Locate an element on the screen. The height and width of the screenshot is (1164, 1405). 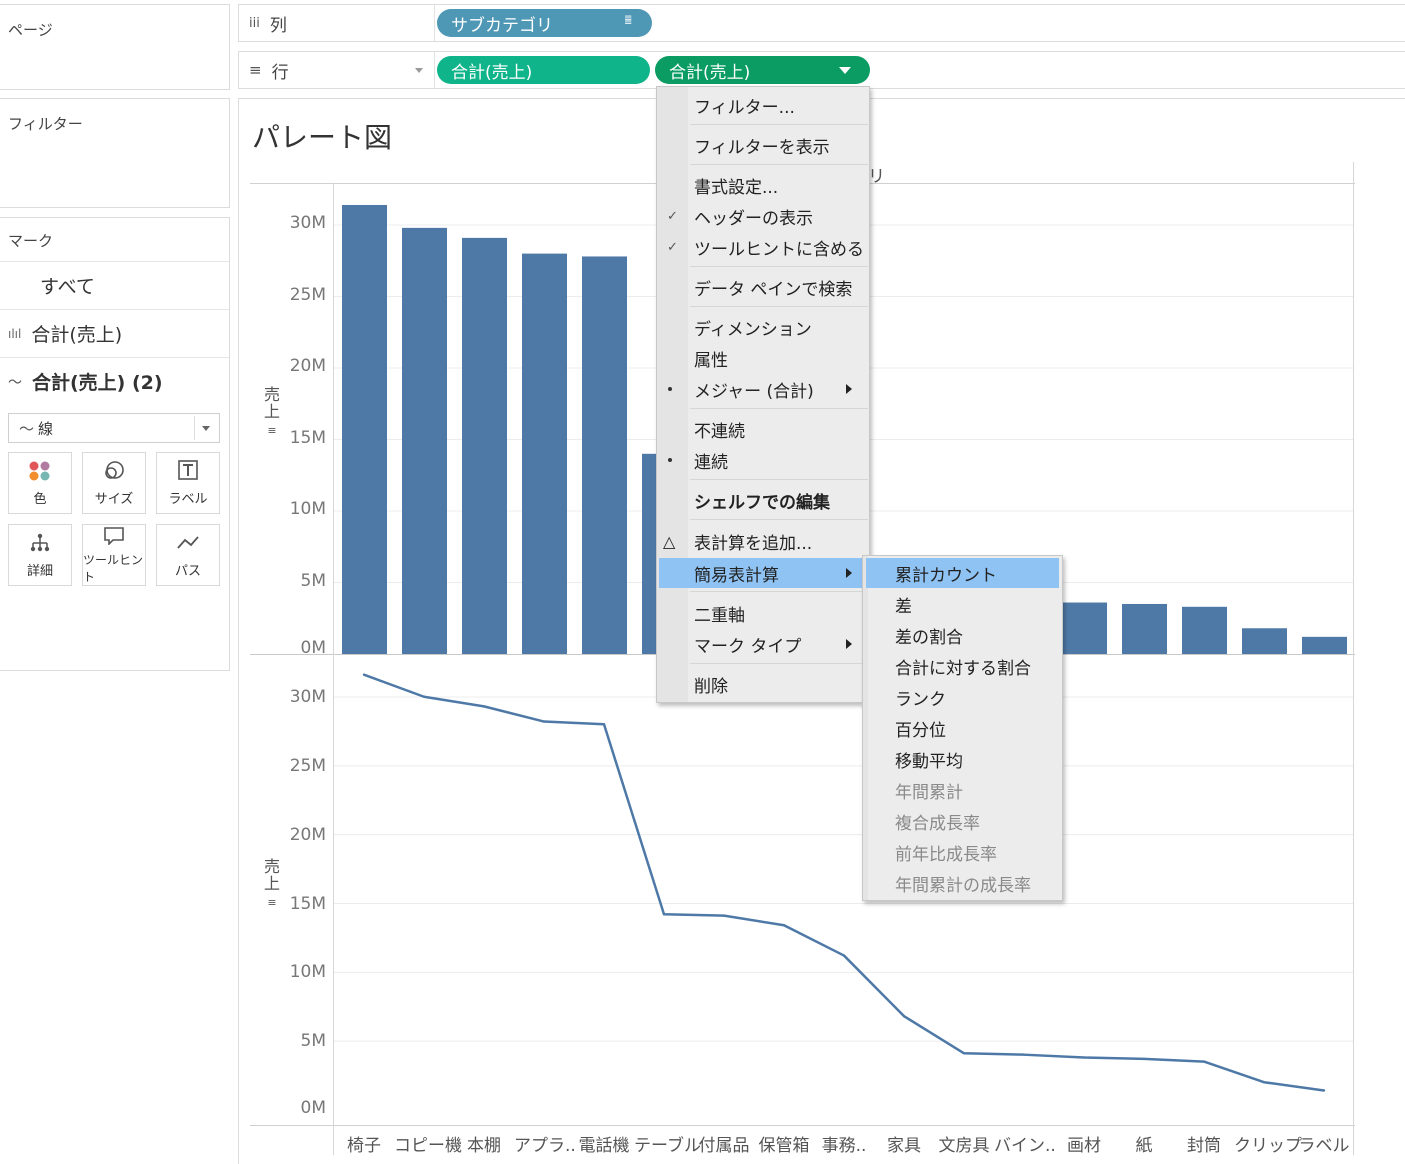
submenu-item-ytd-growth: 年間累計の成長率 is located at coordinates (962, 883).